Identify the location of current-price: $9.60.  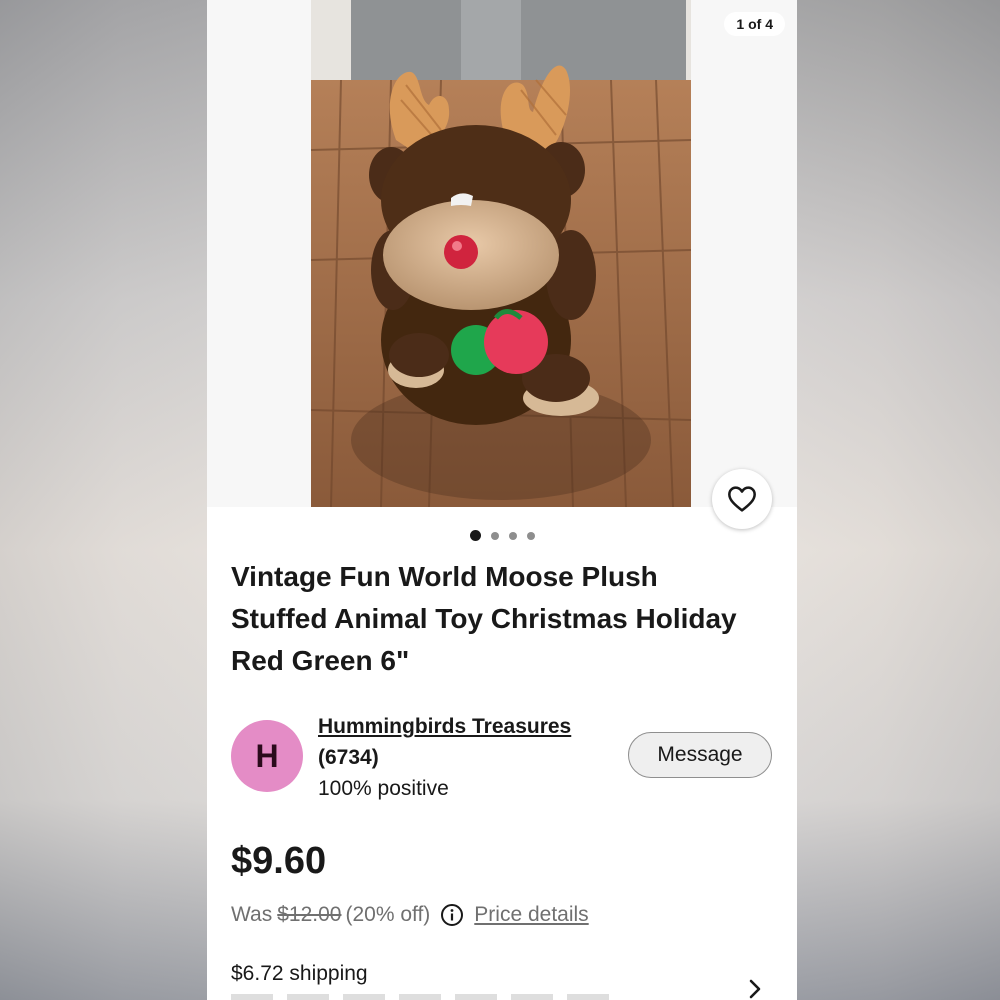
(279, 861).